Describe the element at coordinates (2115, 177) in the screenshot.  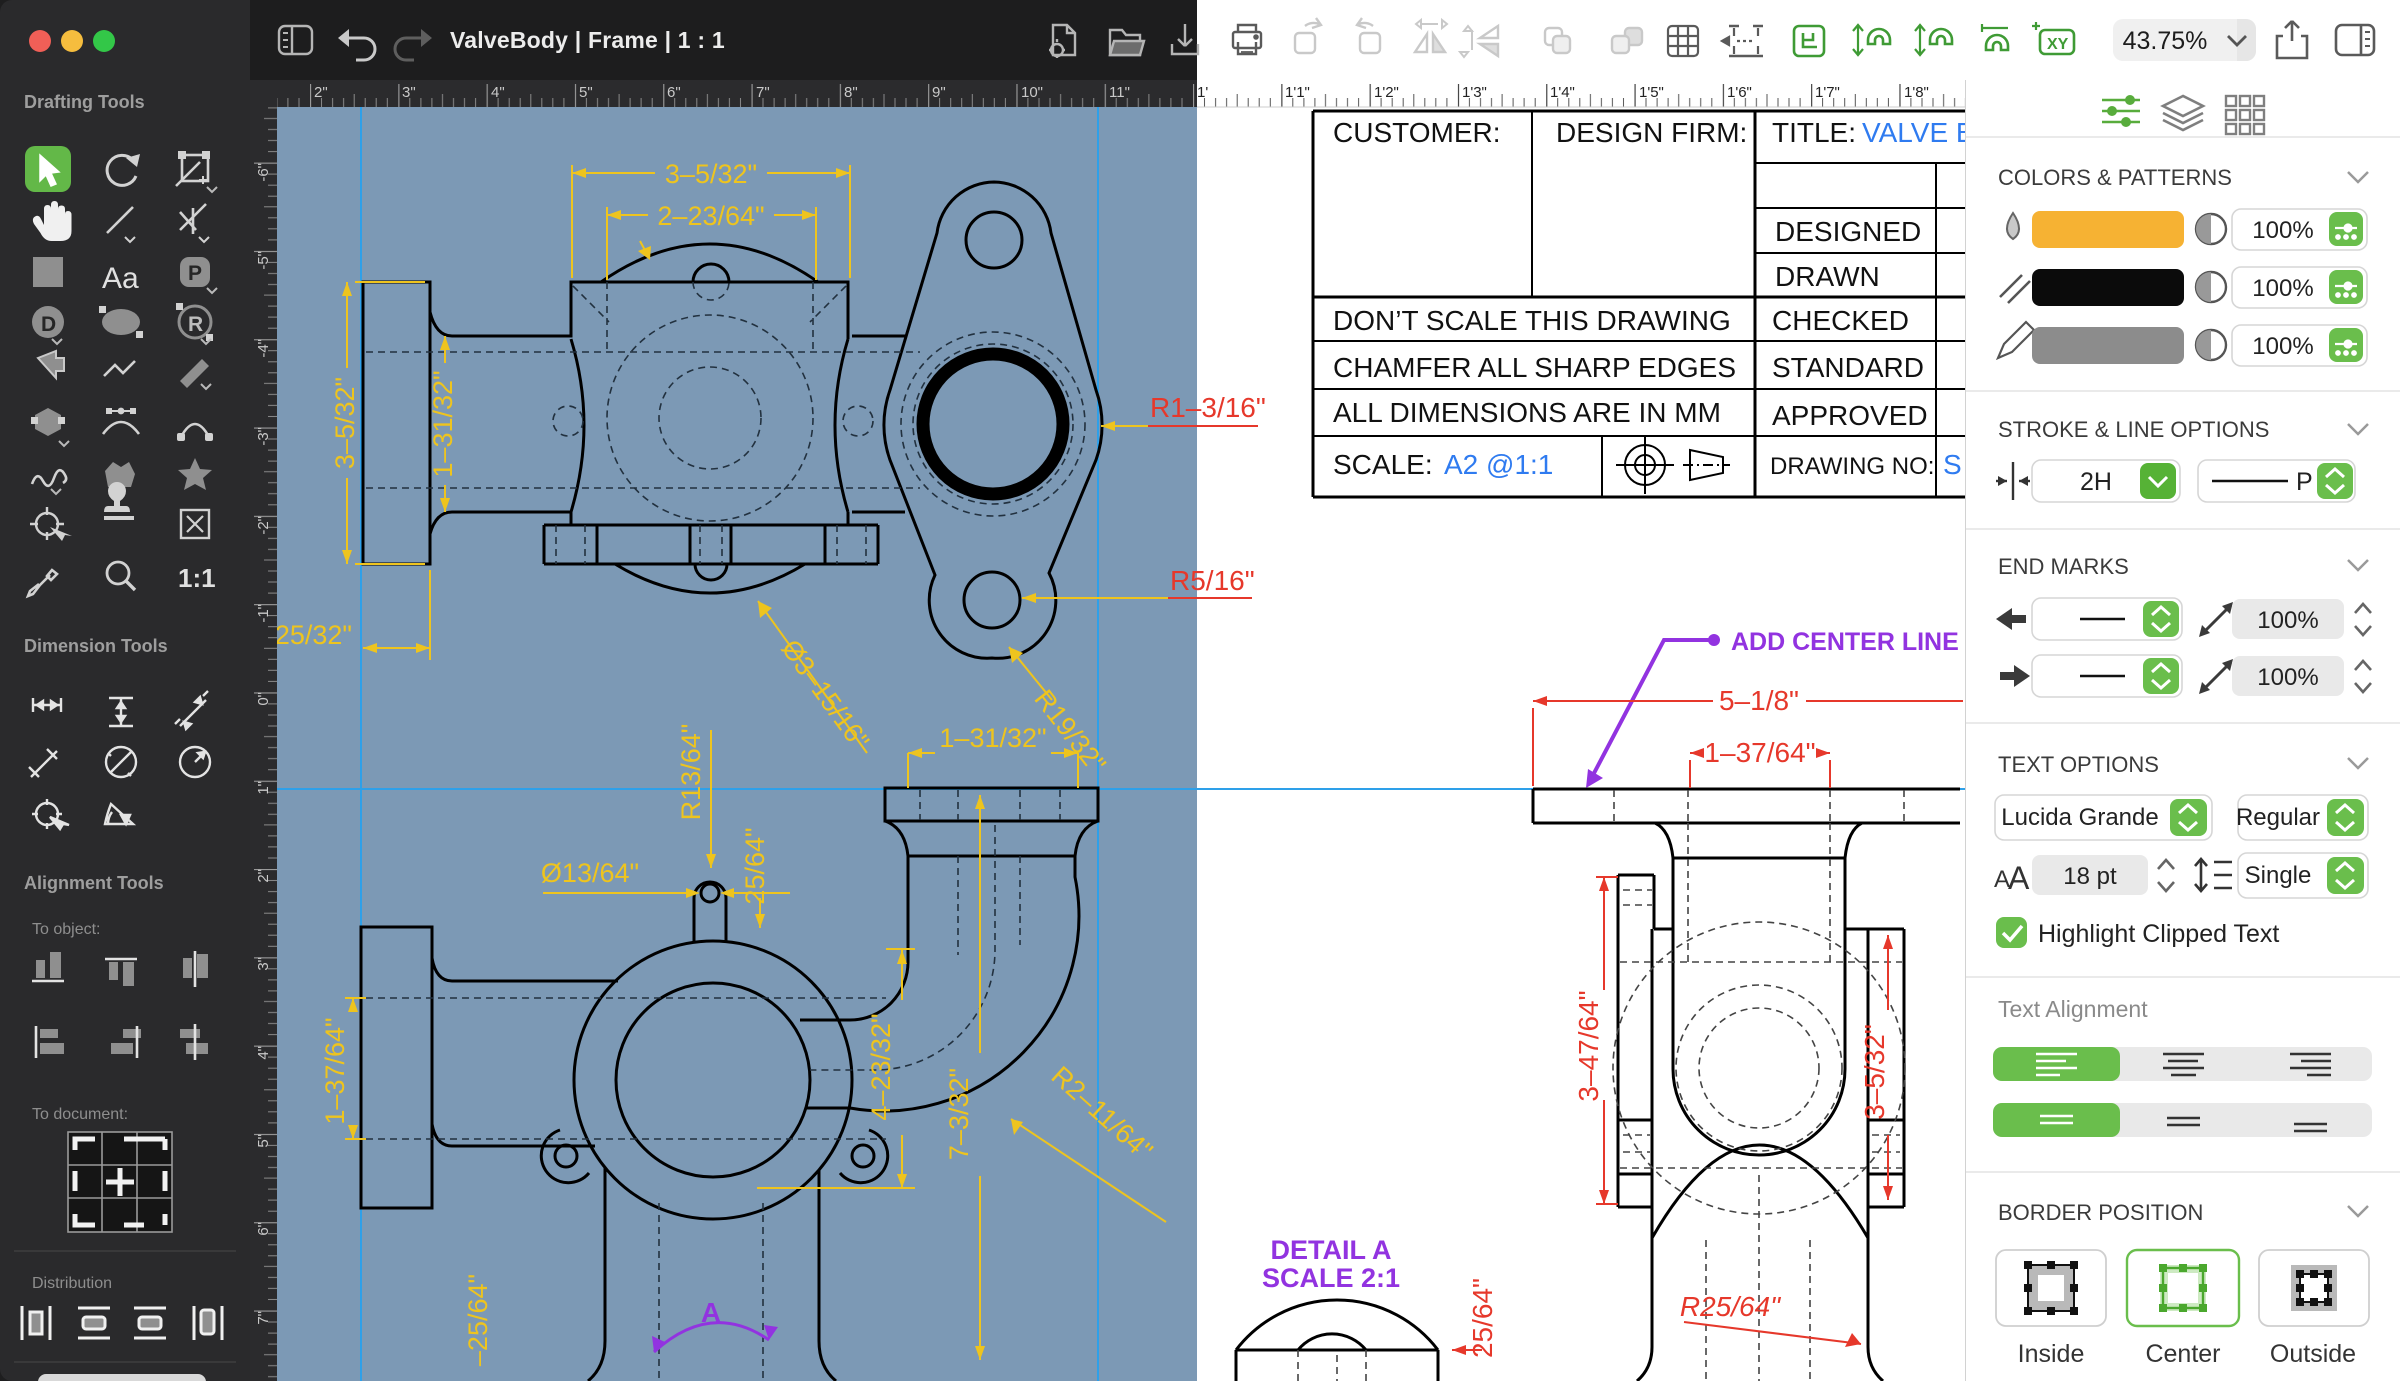
I see `svg-text: COLORS & PATTERNS` at that location.